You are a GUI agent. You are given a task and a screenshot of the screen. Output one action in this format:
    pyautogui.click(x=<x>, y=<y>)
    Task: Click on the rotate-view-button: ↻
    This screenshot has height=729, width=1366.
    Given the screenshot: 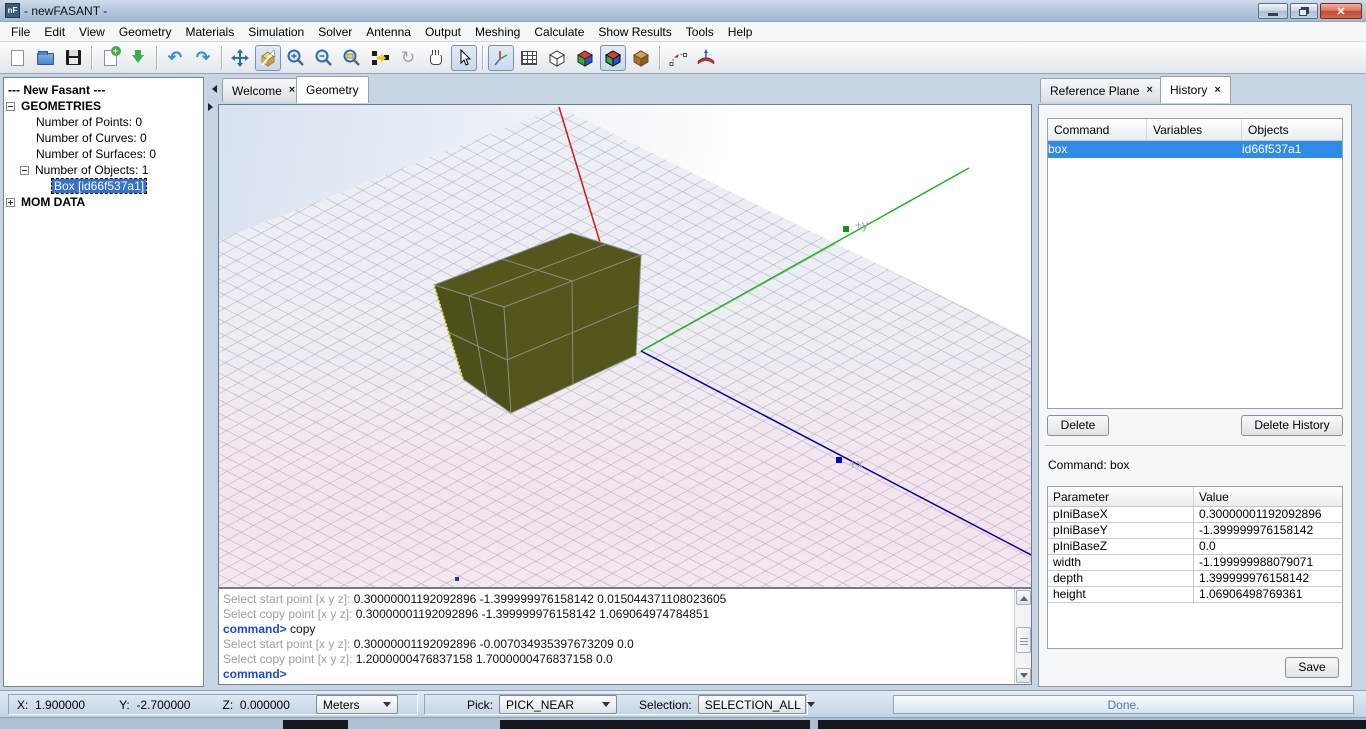 What is the action you would take?
    pyautogui.click(x=408, y=58)
    